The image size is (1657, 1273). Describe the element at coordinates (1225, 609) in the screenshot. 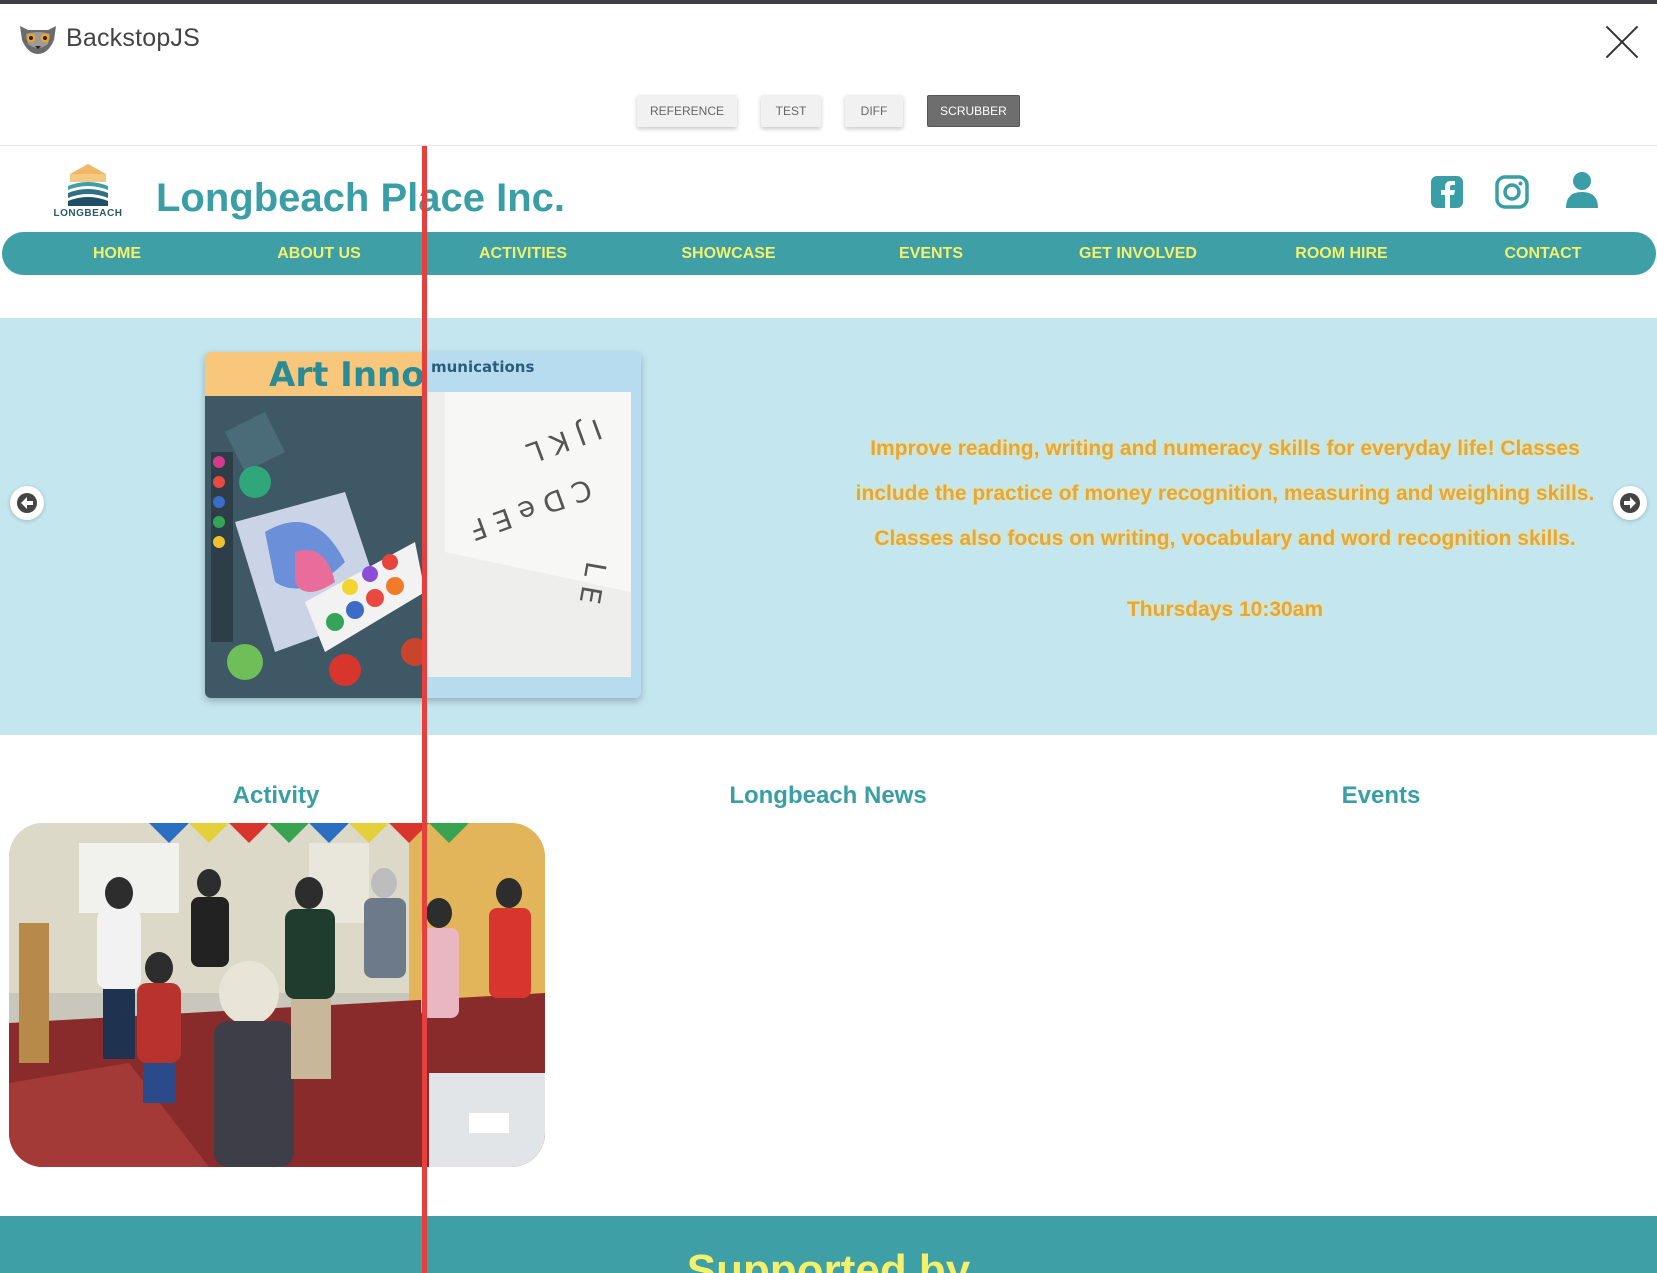

I see `slide-time: Thursdays 10:30am` at that location.